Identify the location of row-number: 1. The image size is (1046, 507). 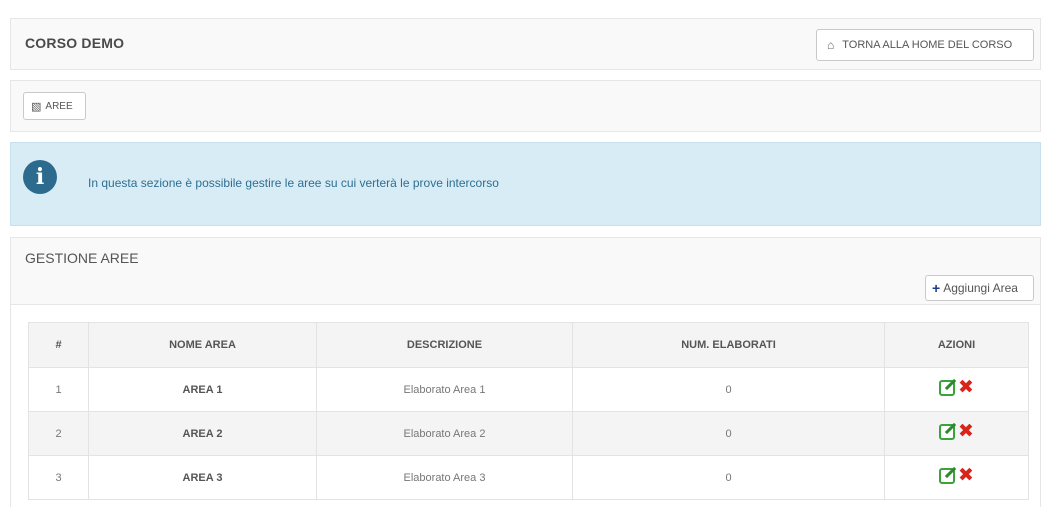
(58, 389).